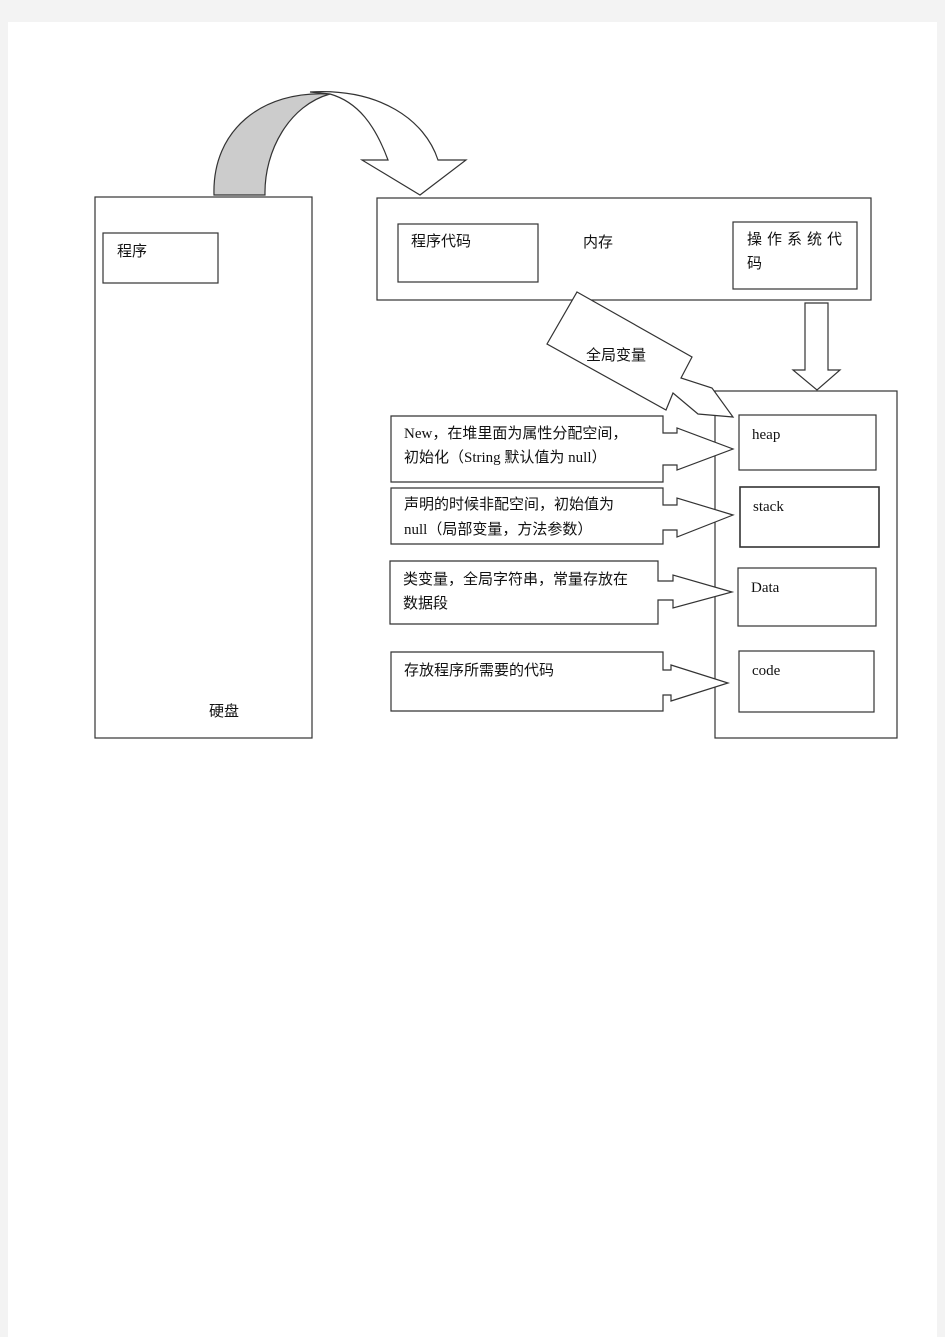 The image size is (945, 1337). I want to click on disk-program-label: 程序, so click(132, 251).